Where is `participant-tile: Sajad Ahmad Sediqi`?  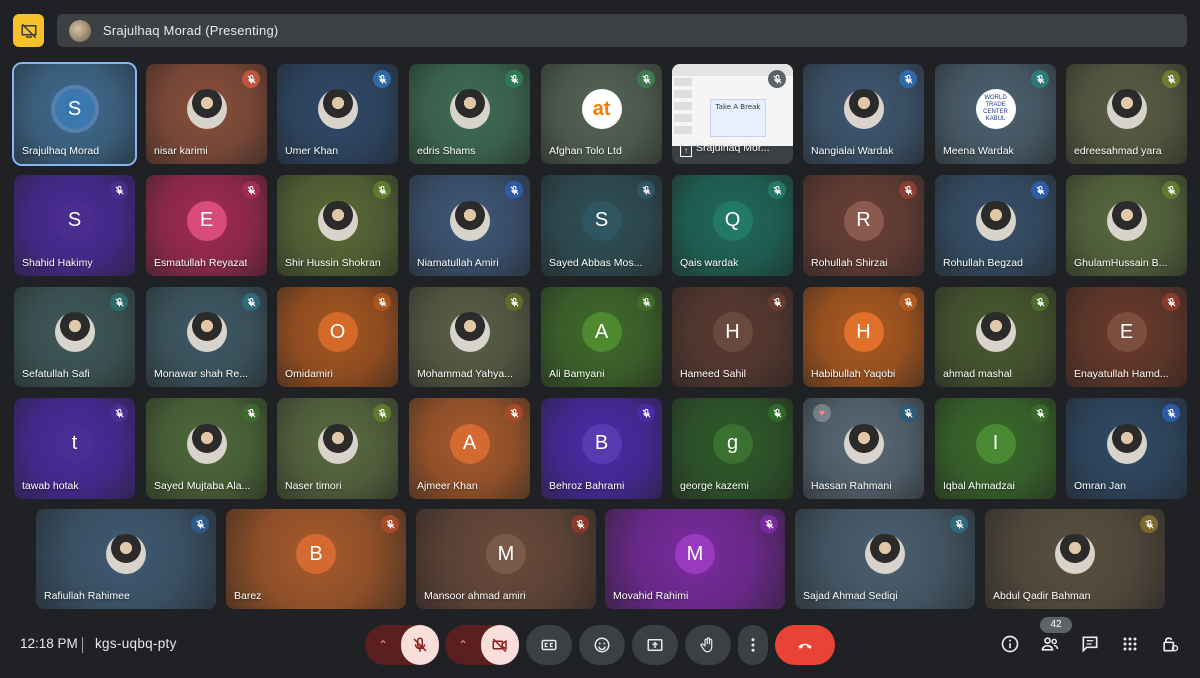
participant-tile: Sajad Ahmad Sediqi is located at coordinates (885, 559).